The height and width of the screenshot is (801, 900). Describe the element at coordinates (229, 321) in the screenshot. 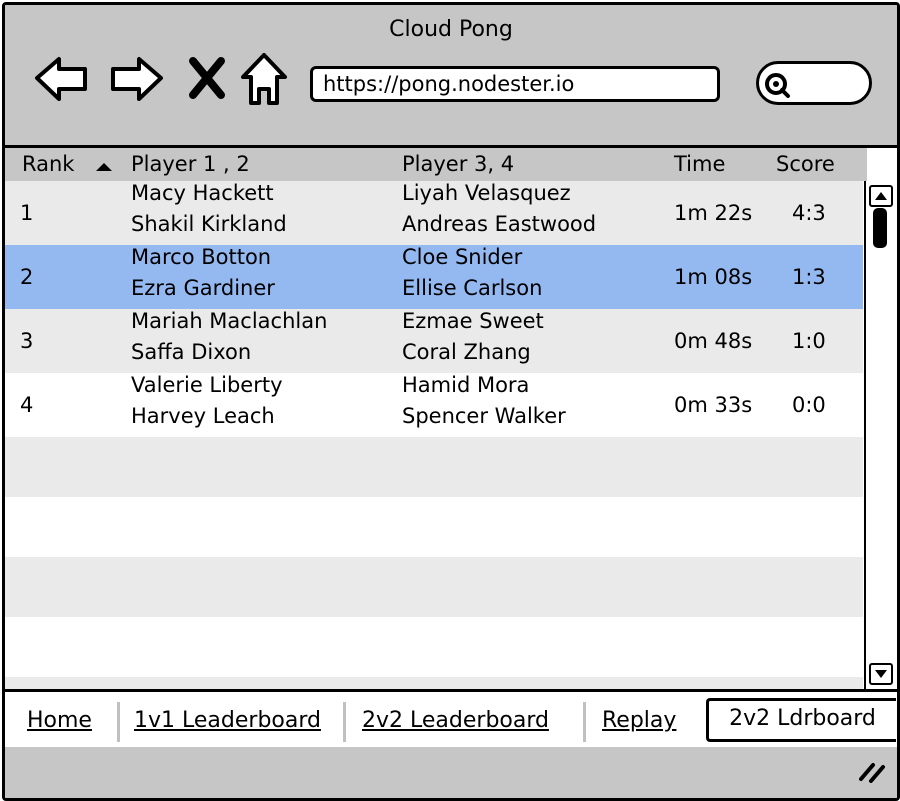

I see `player-1-cell: Mariah Maclachlan` at that location.